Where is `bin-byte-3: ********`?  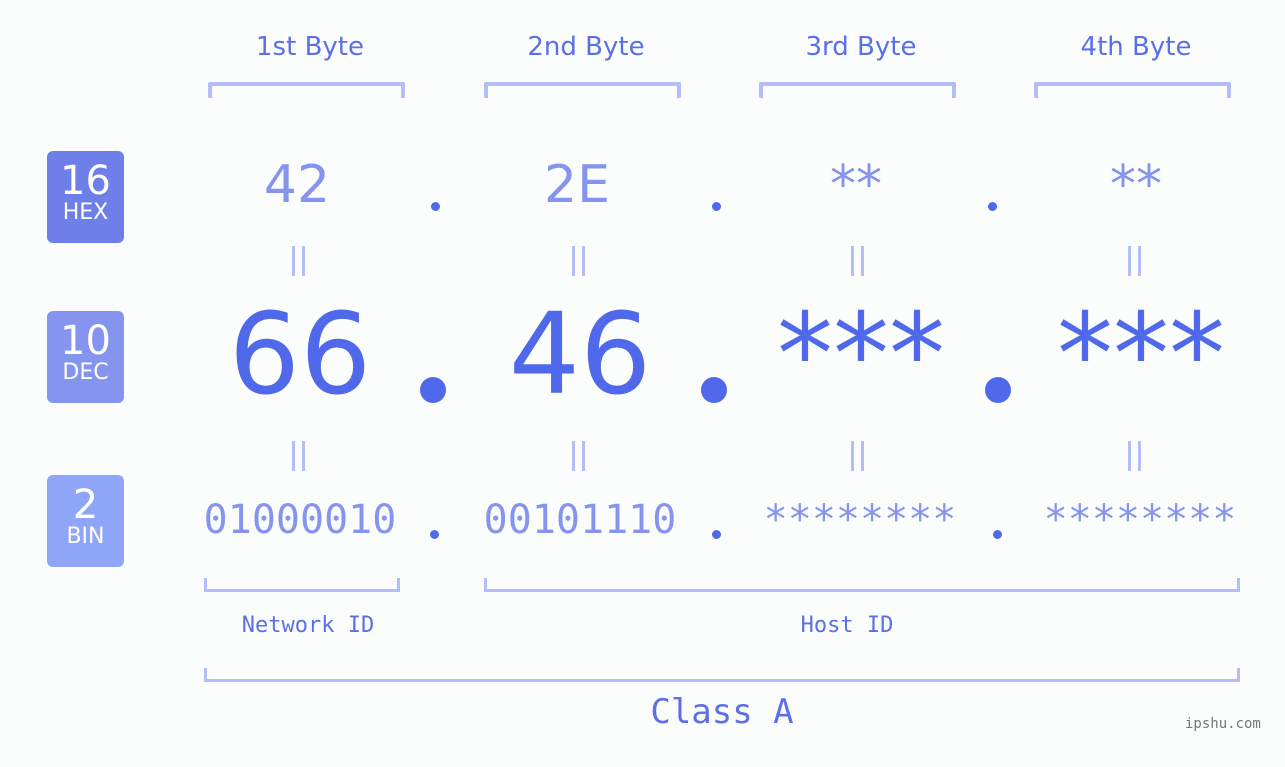
bin-byte-3: ******** is located at coordinates (860, 520).